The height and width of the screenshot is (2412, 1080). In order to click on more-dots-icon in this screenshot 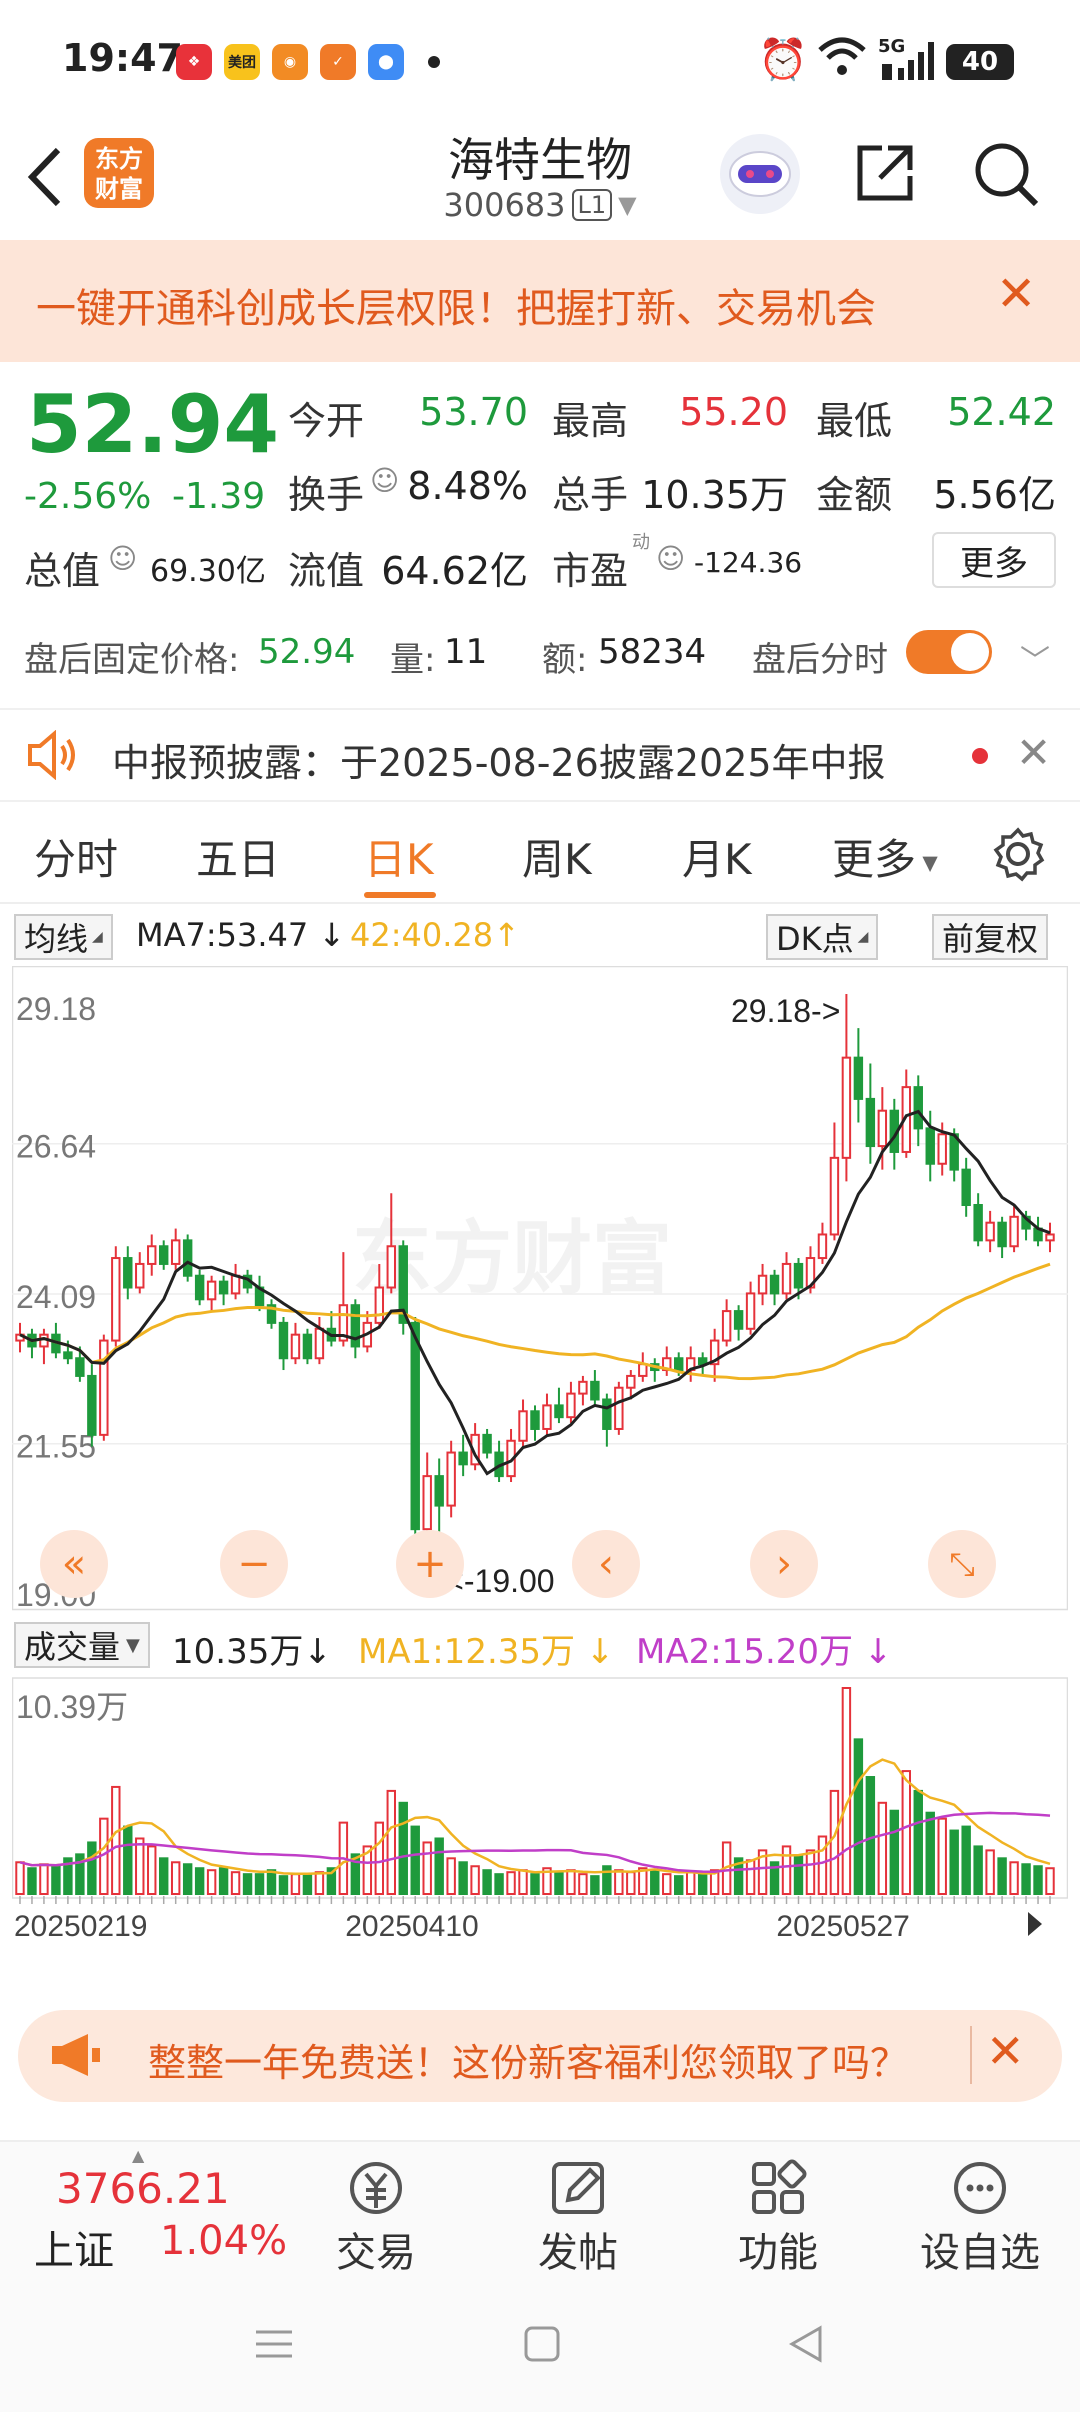, I will do `click(980, 2188)`.